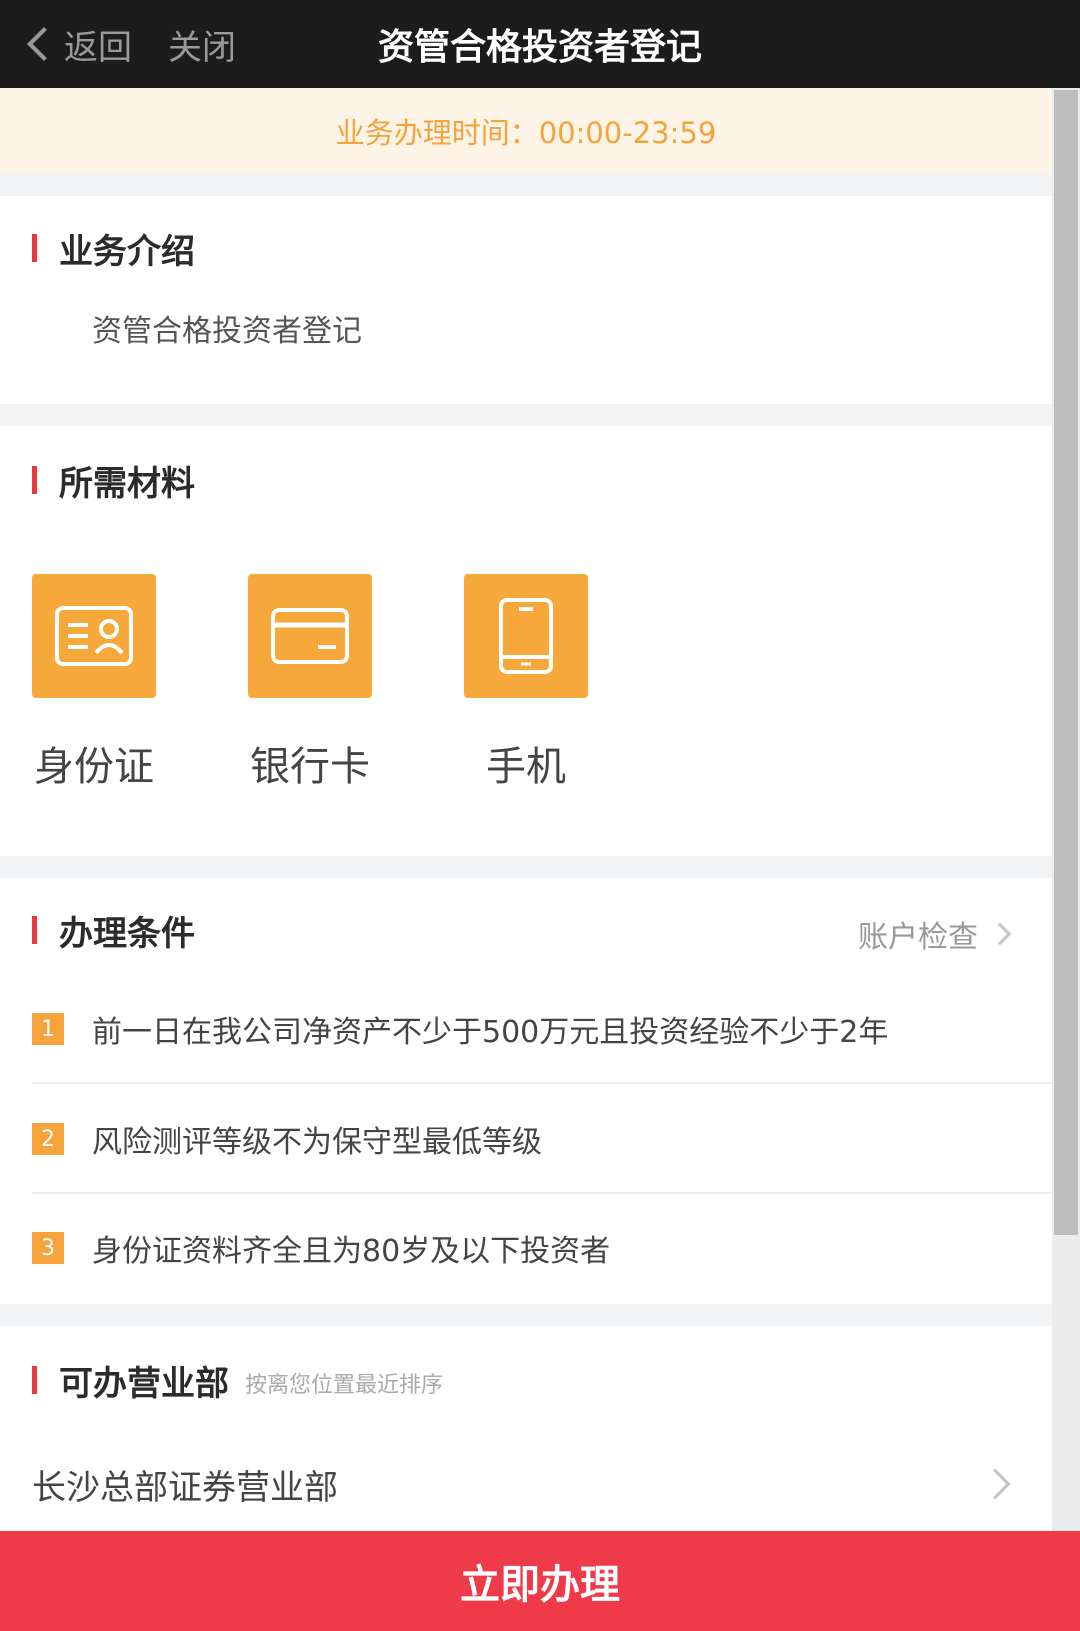 The image size is (1080, 1631). What do you see at coordinates (317, 1142) in the screenshot?
I see `condition-text: 风险测评等级不为保守型最低等级` at bounding box center [317, 1142].